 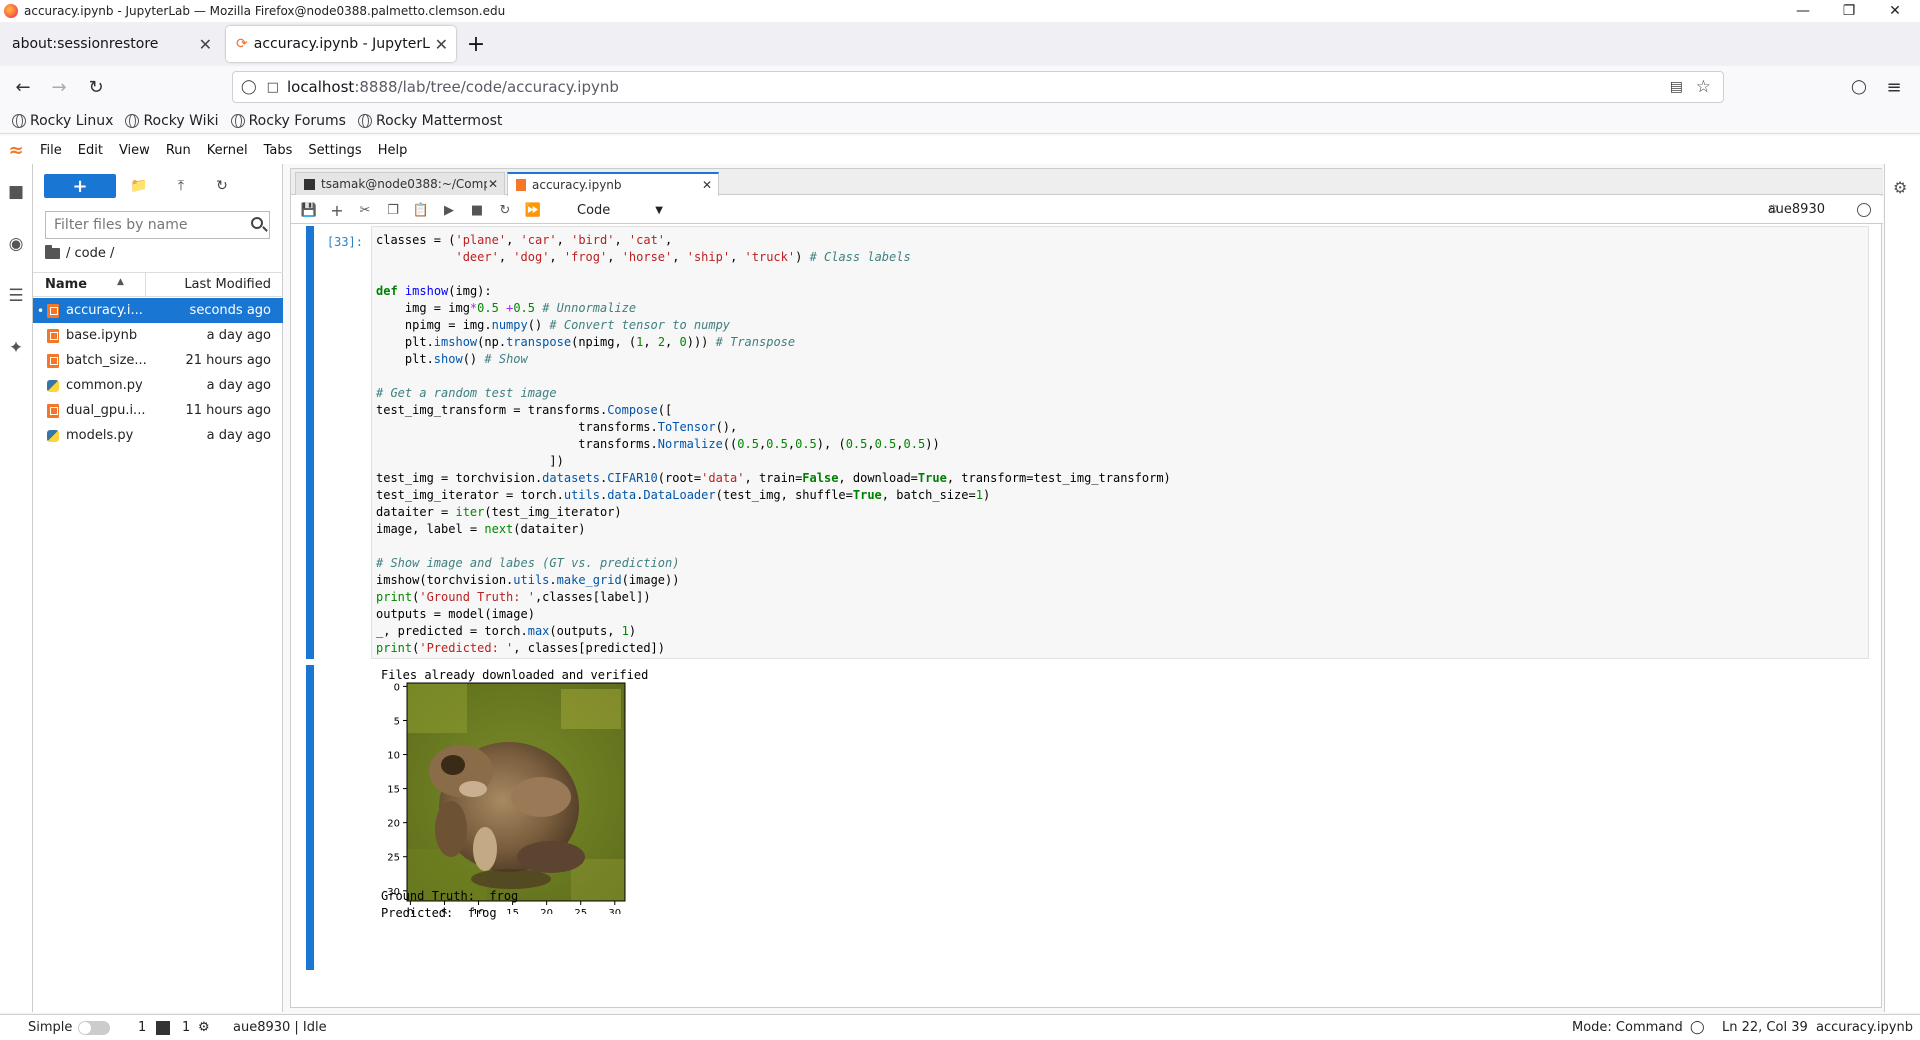 What do you see at coordinates (158, 410) in the screenshot?
I see `file-row: dual_gpu.i... 11 hours ago` at bounding box center [158, 410].